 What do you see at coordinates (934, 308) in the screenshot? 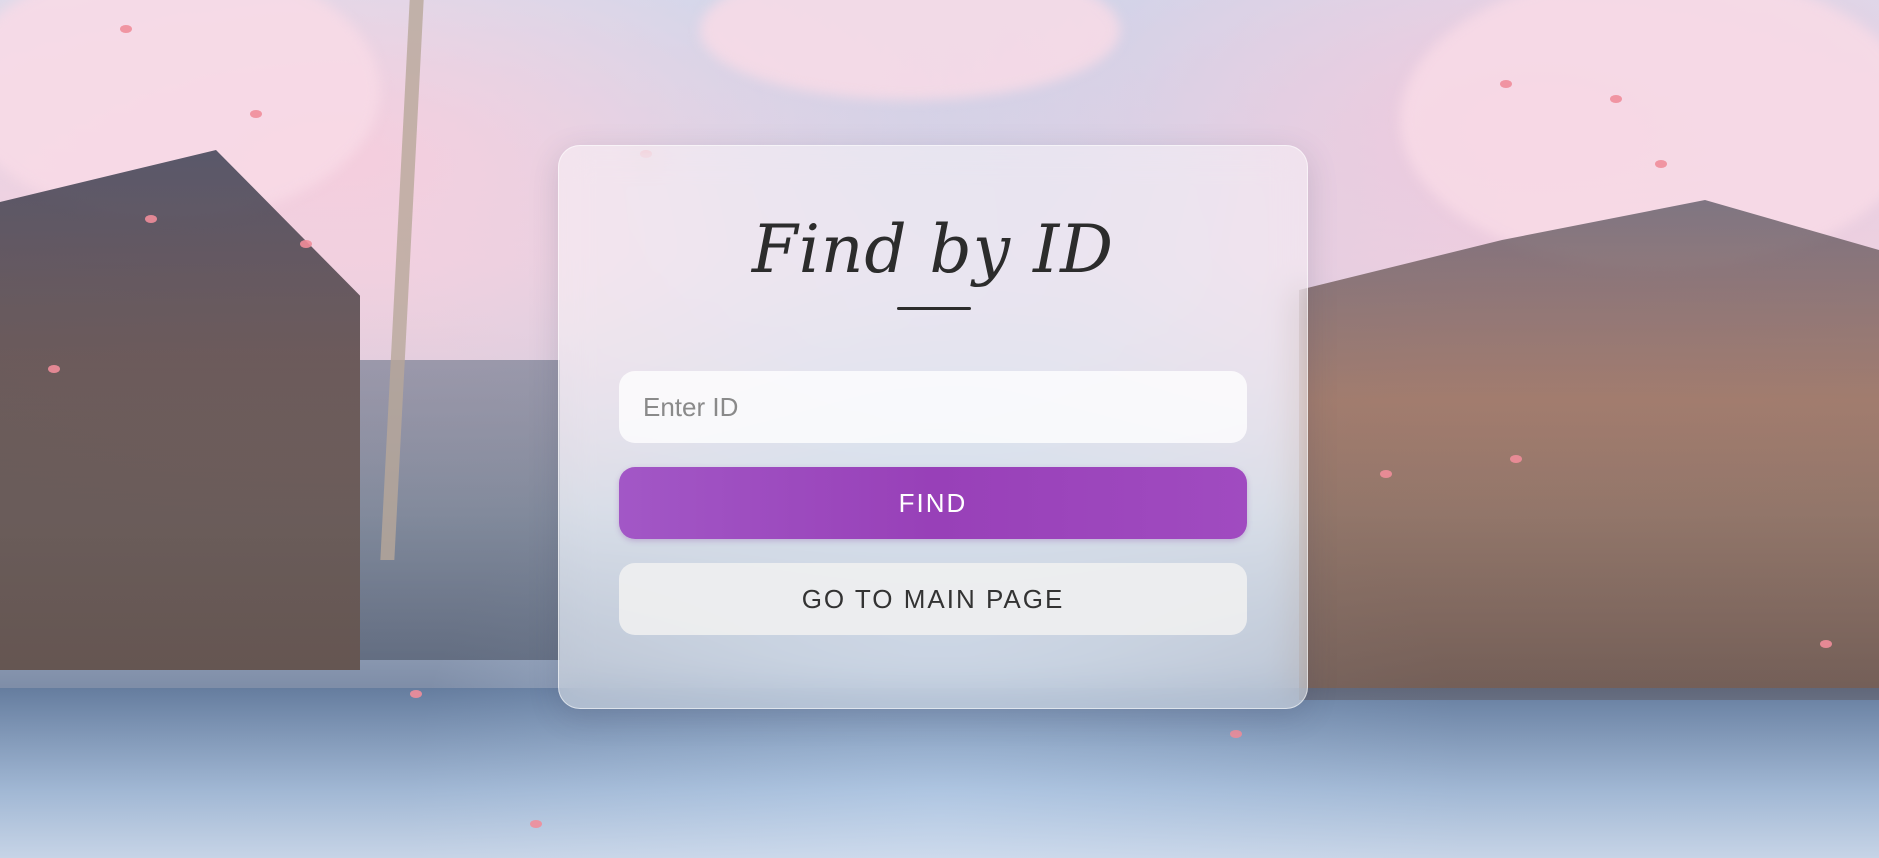
I see `title-underline` at bounding box center [934, 308].